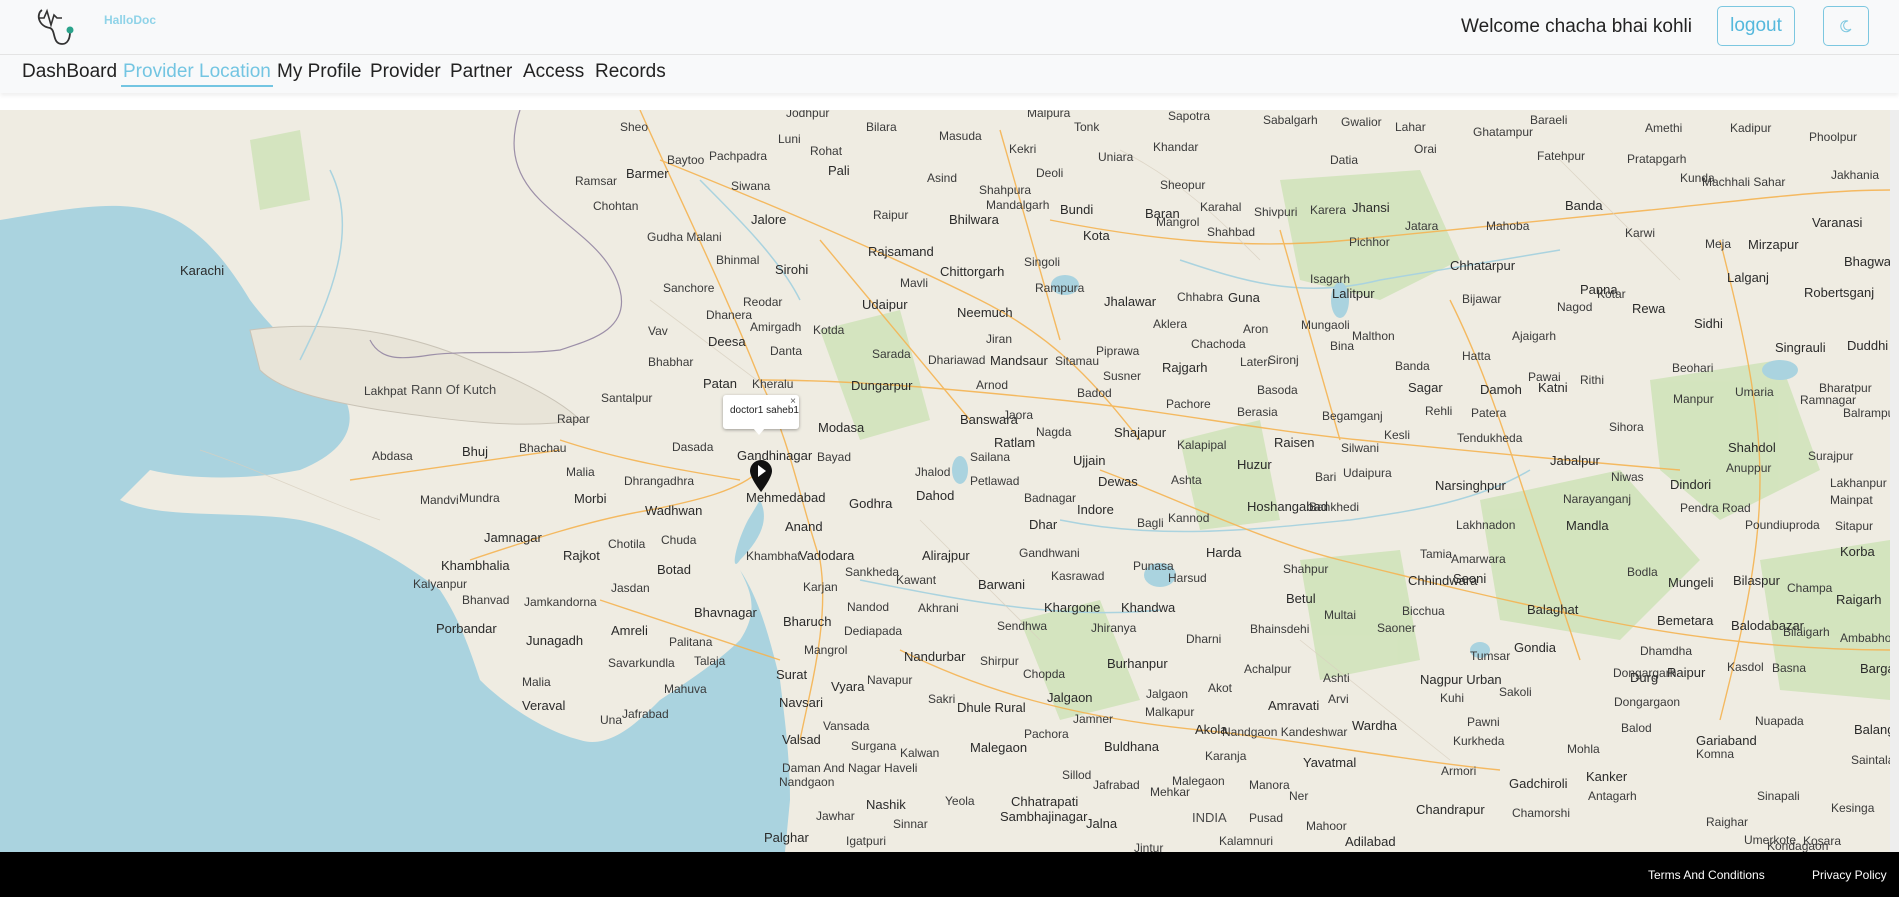  Describe the element at coordinates (1612, 796) in the screenshot. I see `place-label: Antagarh` at that location.